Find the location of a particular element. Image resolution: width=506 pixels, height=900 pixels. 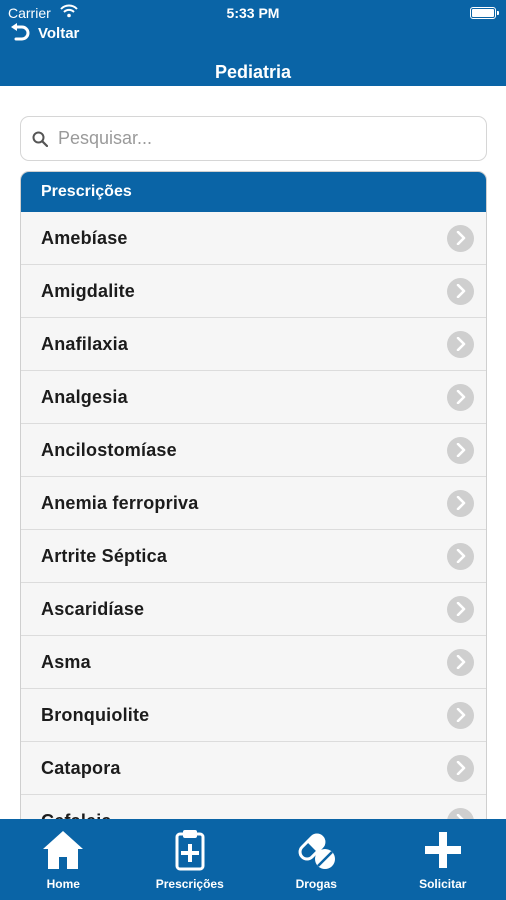

search-icon is located at coordinates (40, 139).